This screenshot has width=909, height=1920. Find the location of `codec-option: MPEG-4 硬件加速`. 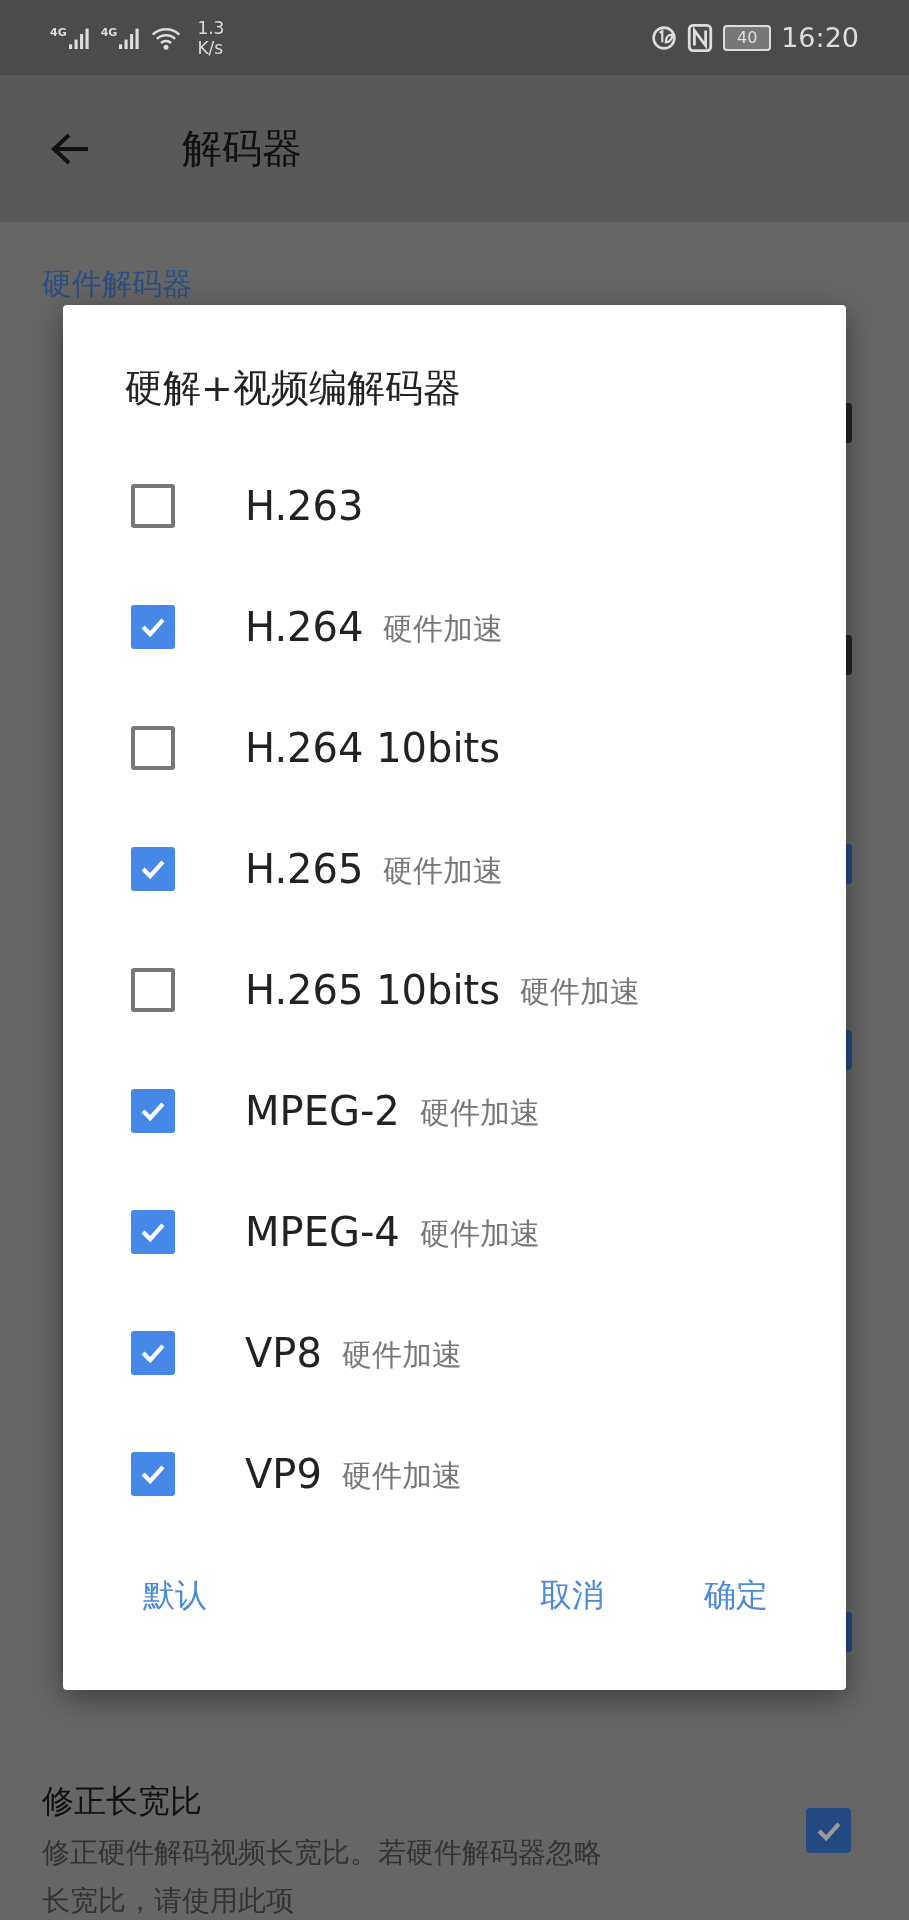

codec-option: MPEG-4 硬件加速 is located at coordinates (454, 1231).